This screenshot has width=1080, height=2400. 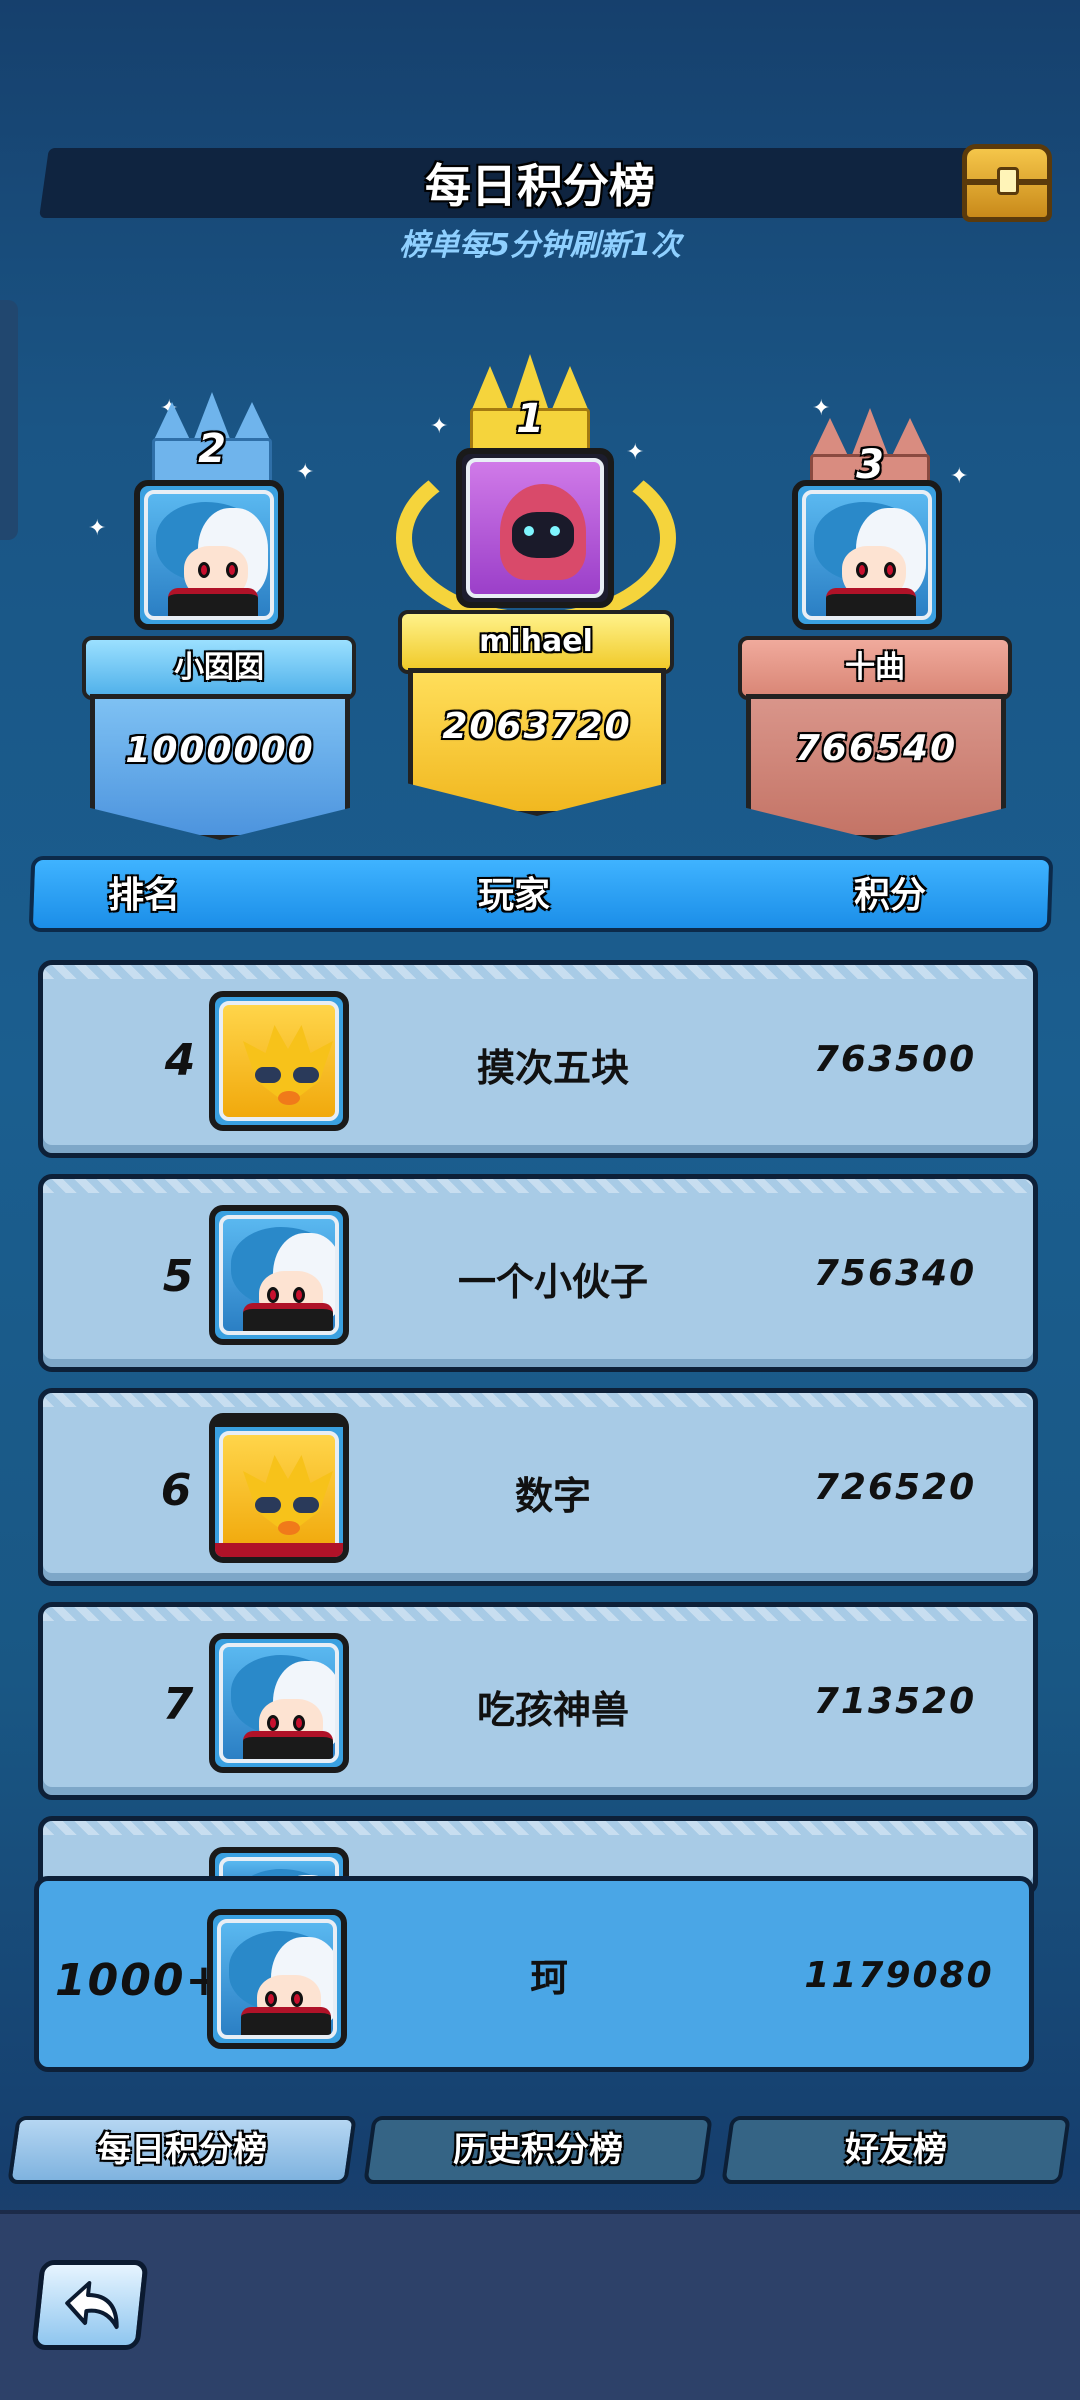 What do you see at coordinates (537, 726) in the screenshot?
I see `podium-score: 2063720` at bounding box center [537, 726].